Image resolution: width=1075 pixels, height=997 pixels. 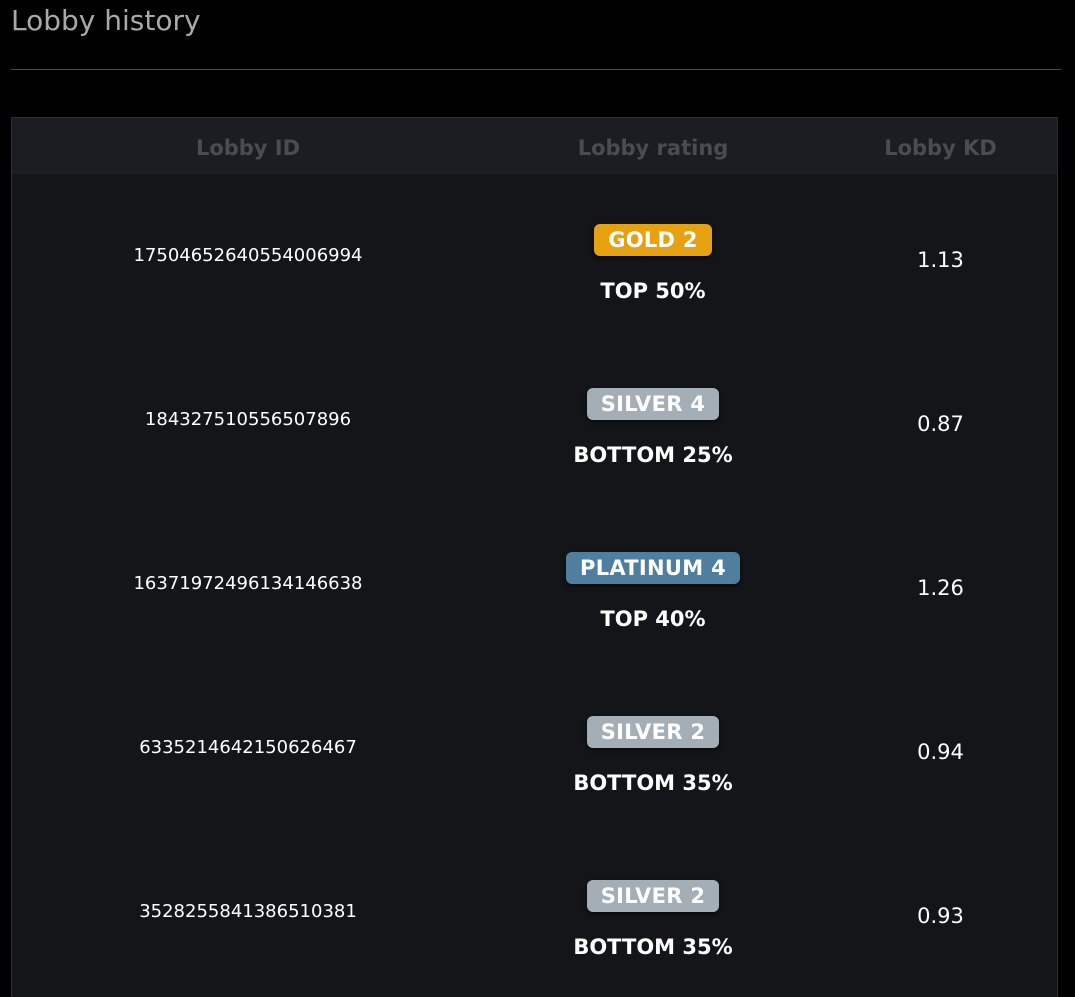 What do you see at coordinates (248, 747) in the screenshot?
I see `lobby-id-cell: 6335214642150626467` at bounding box center [248, 747].